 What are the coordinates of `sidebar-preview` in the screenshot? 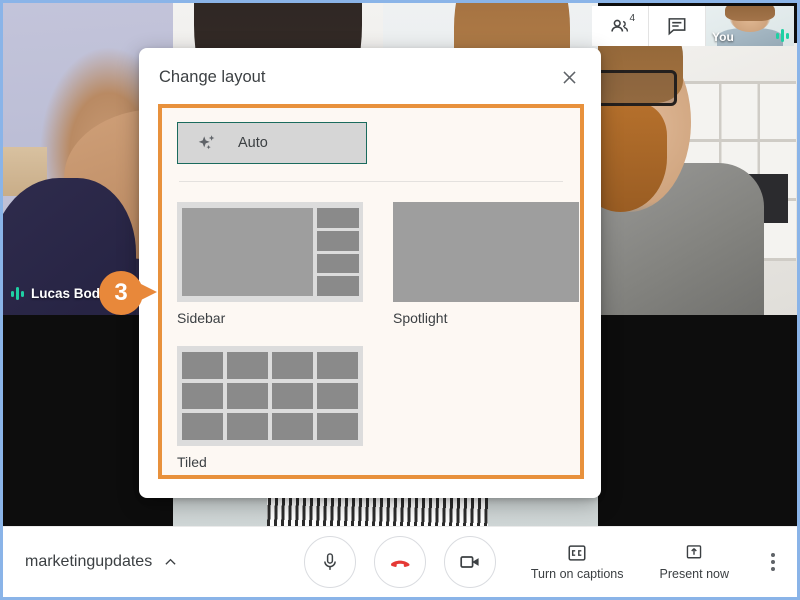 It's located at (270, 252).